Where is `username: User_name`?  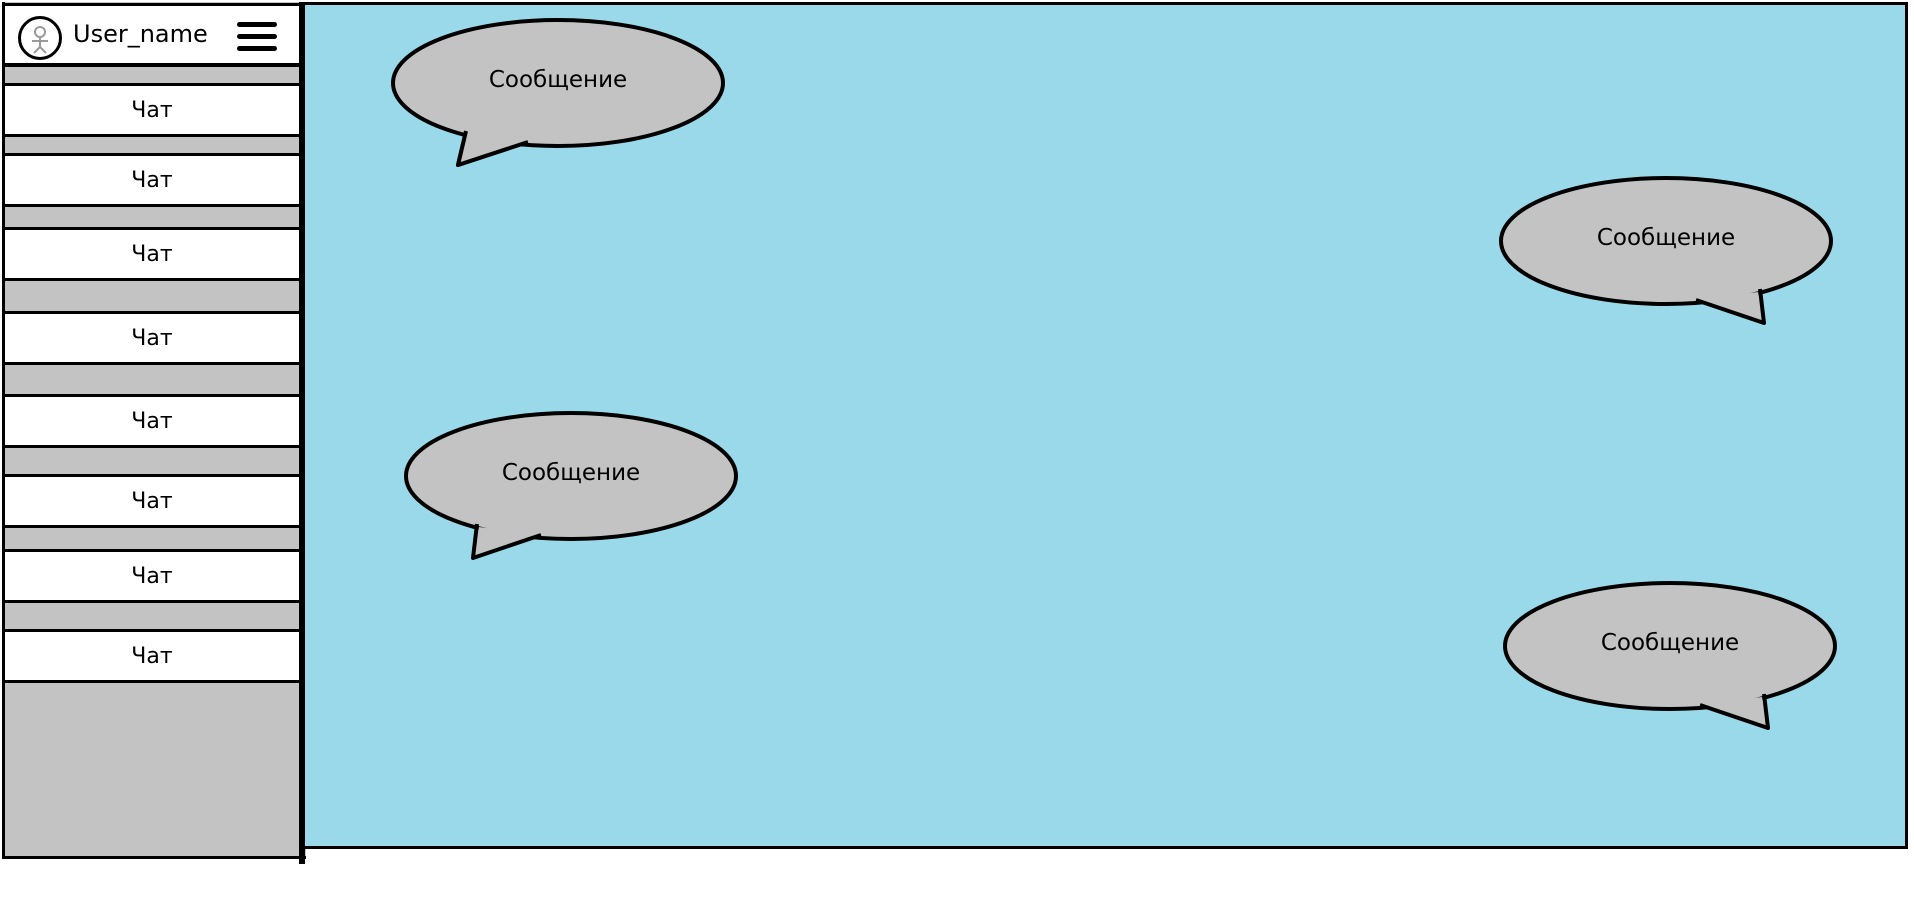
username: User_name is located at coordinates (140, 34).